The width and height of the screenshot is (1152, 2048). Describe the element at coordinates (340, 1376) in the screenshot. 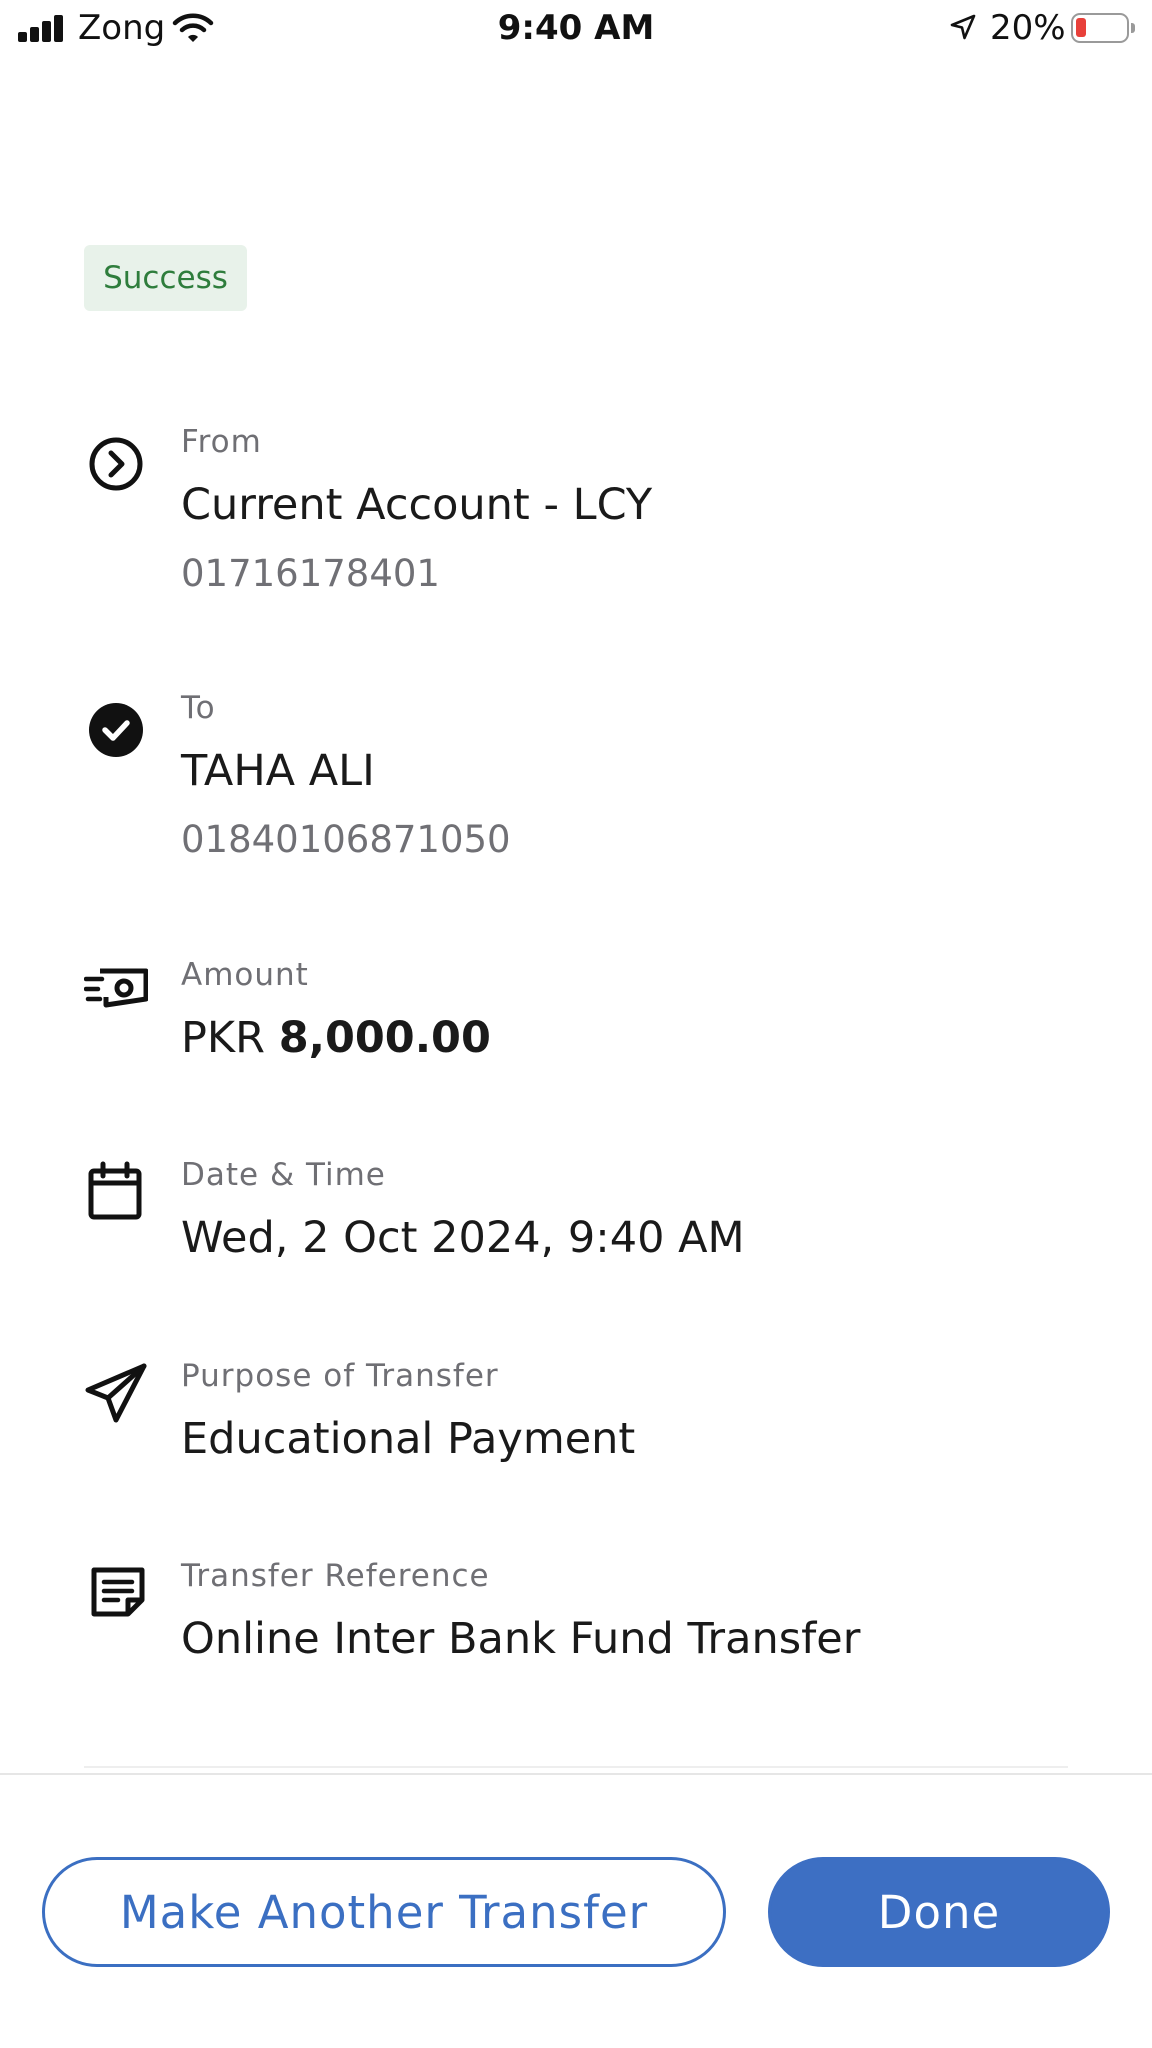

I see `purpose-label: Purpose of Transfer` at that location.